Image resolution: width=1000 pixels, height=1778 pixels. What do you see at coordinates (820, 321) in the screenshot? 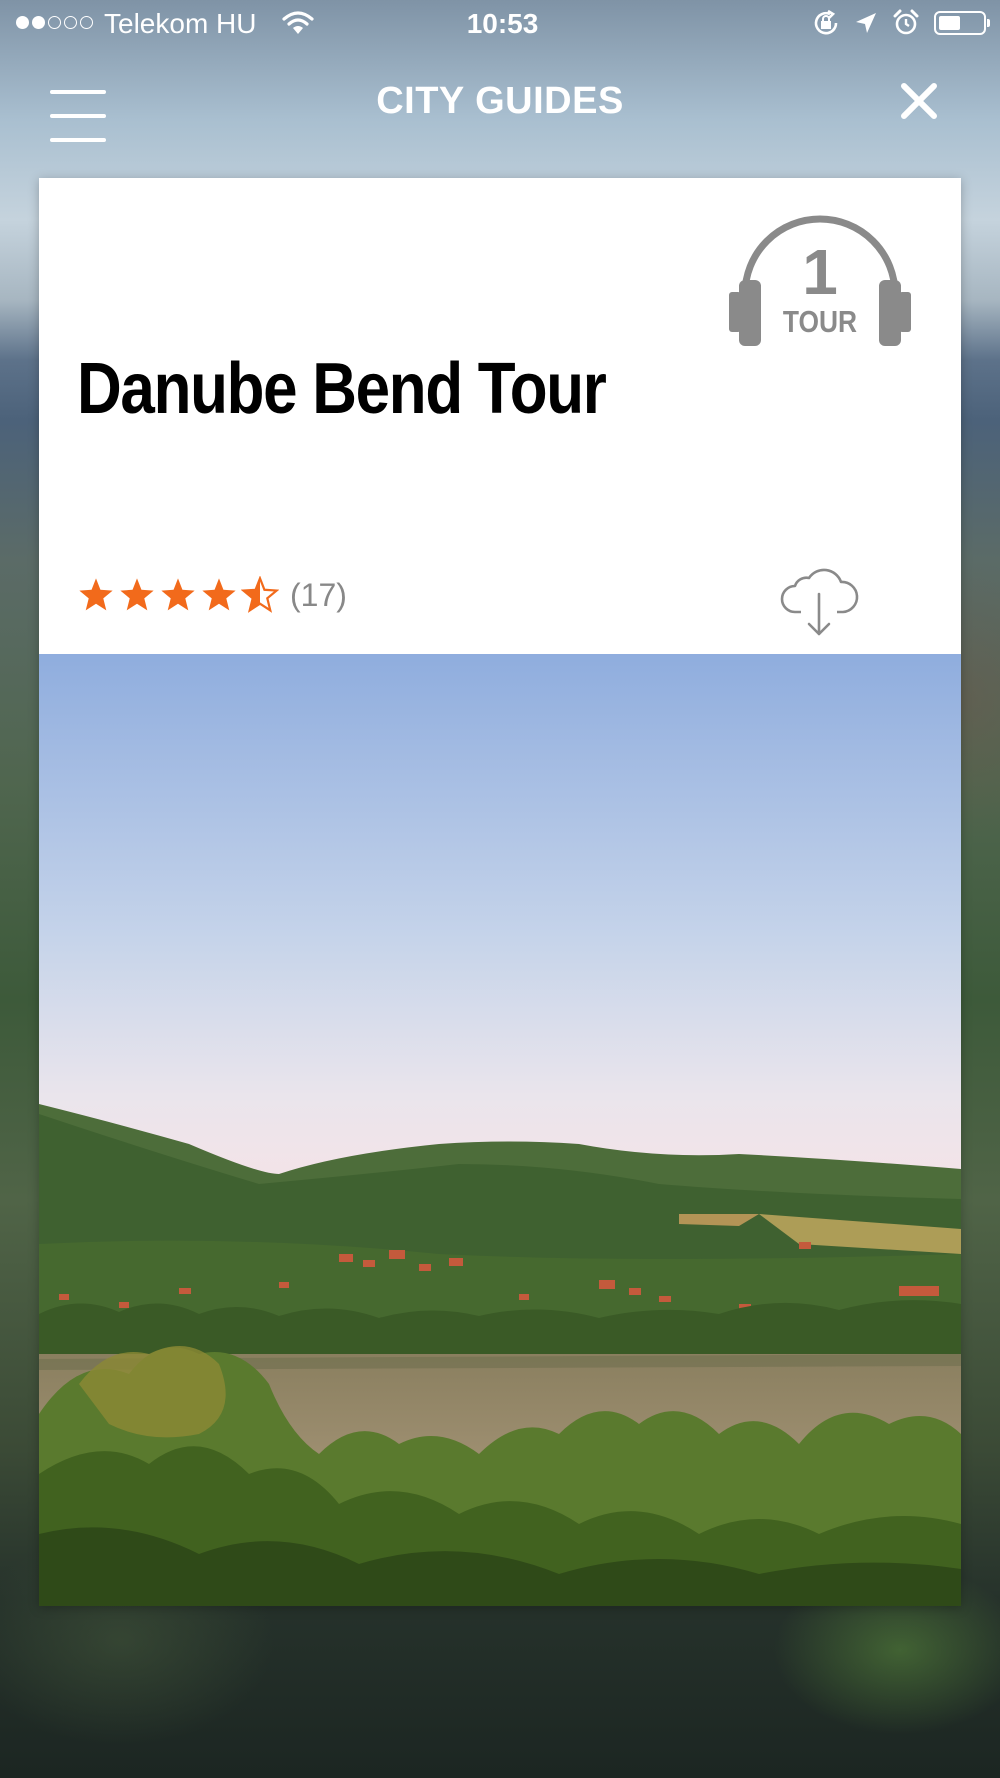
I see `tour-count-label: TOUR` at bounding box center [820, 321].